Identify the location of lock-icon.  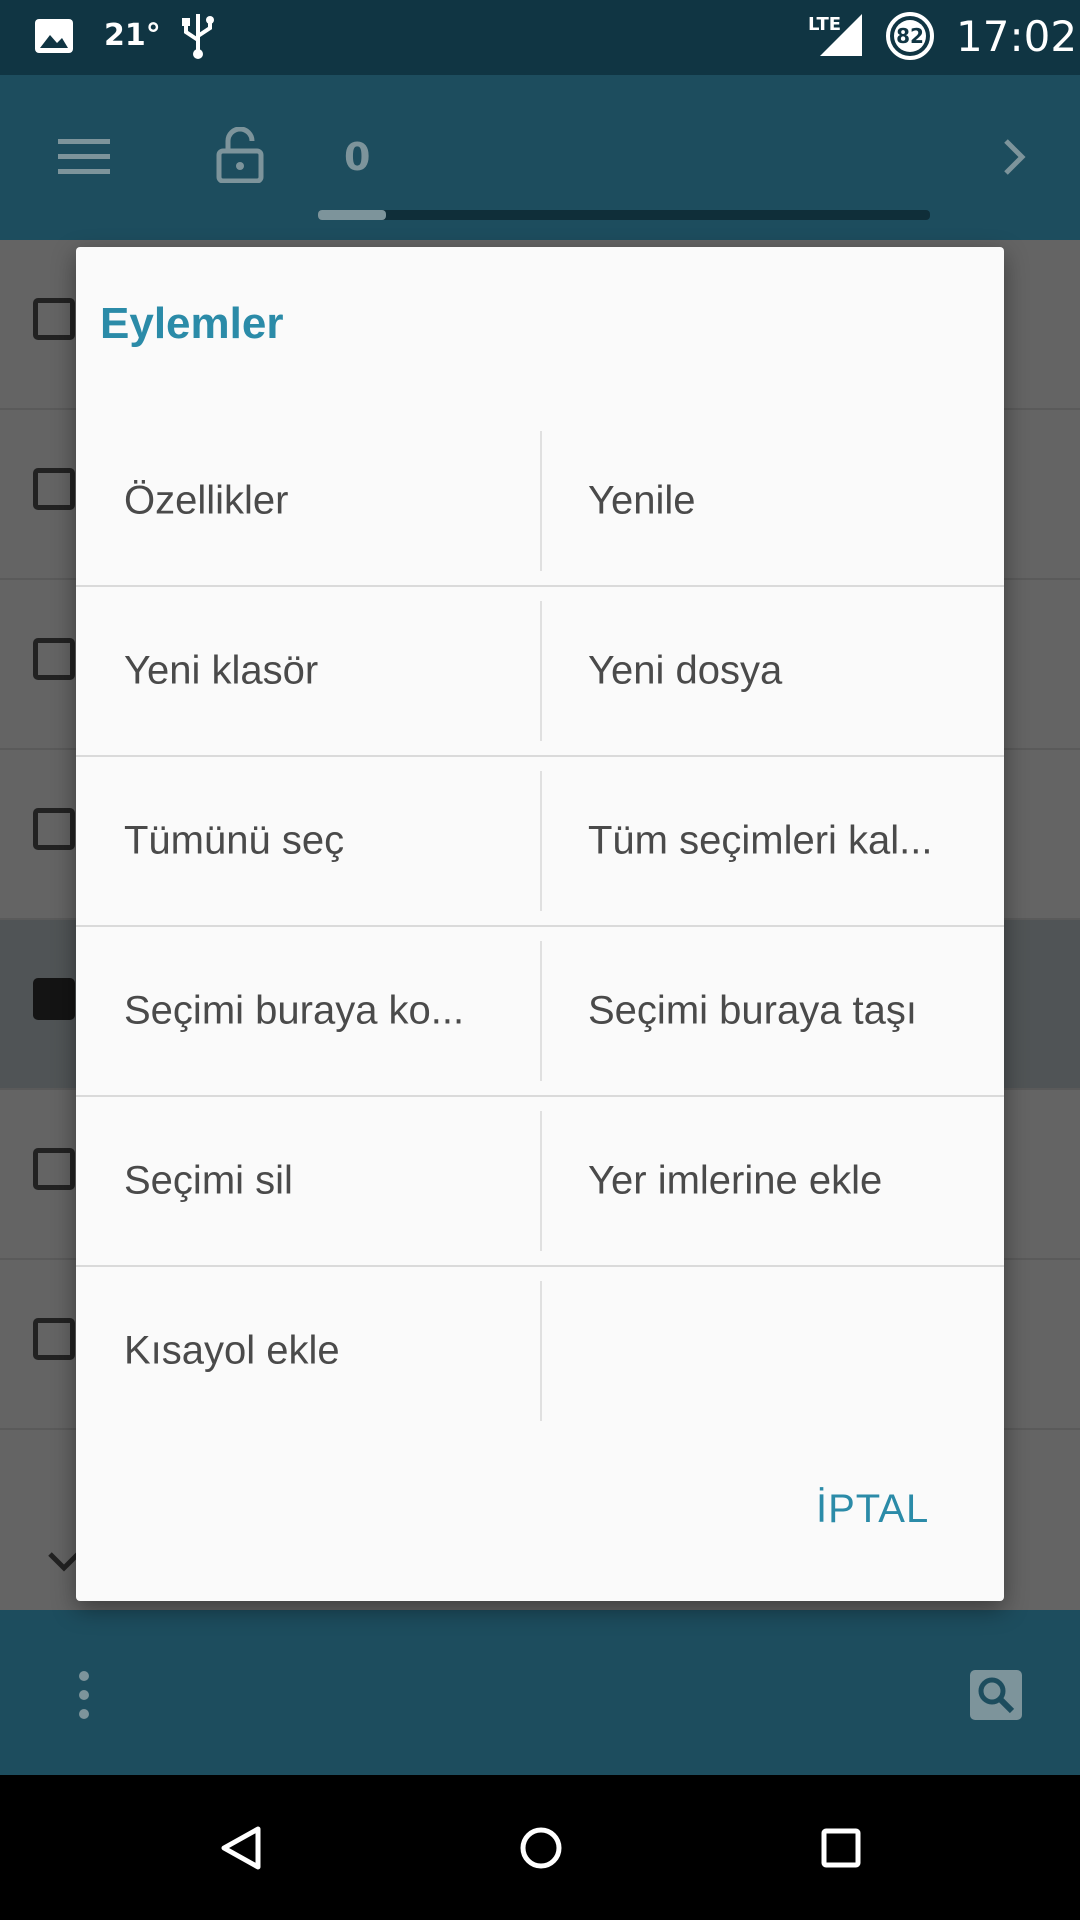
(240, 155).